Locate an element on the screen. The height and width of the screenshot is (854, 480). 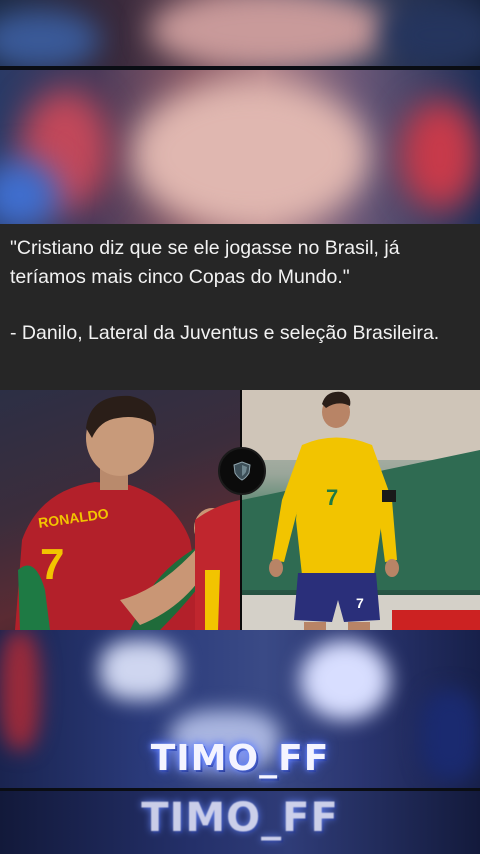
shield-icon is located at coordinates (242, 471).